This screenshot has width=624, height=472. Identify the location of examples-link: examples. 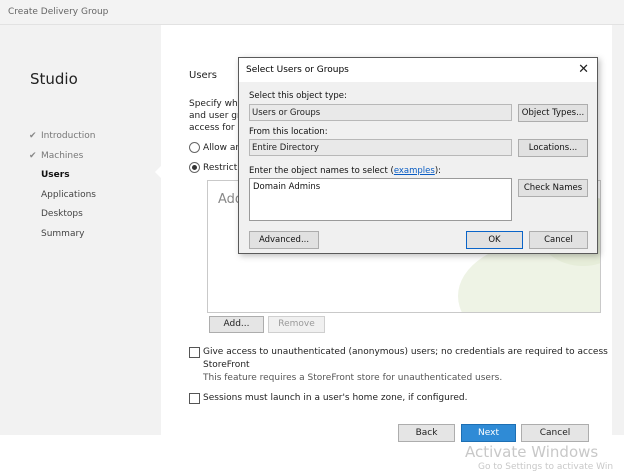
(414, 171).